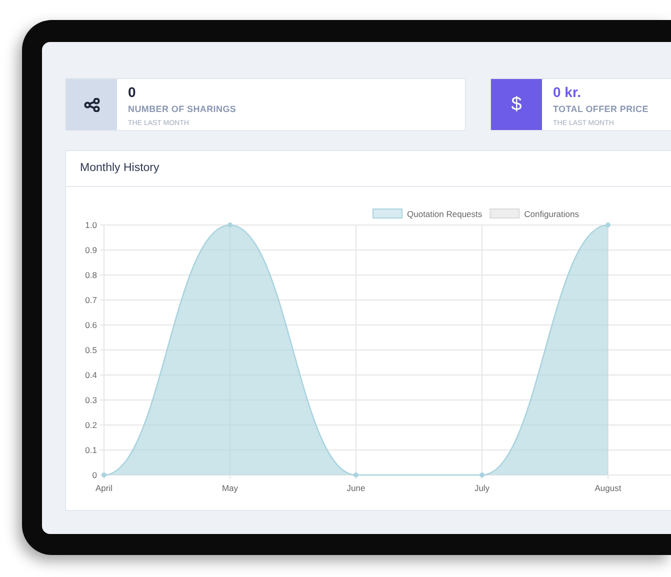 Image resolution: width=671 pixels, height=577 pixels. Describe the element at coordinates (608, 488) in the screenshot. I see `axis-label: August` at that location.